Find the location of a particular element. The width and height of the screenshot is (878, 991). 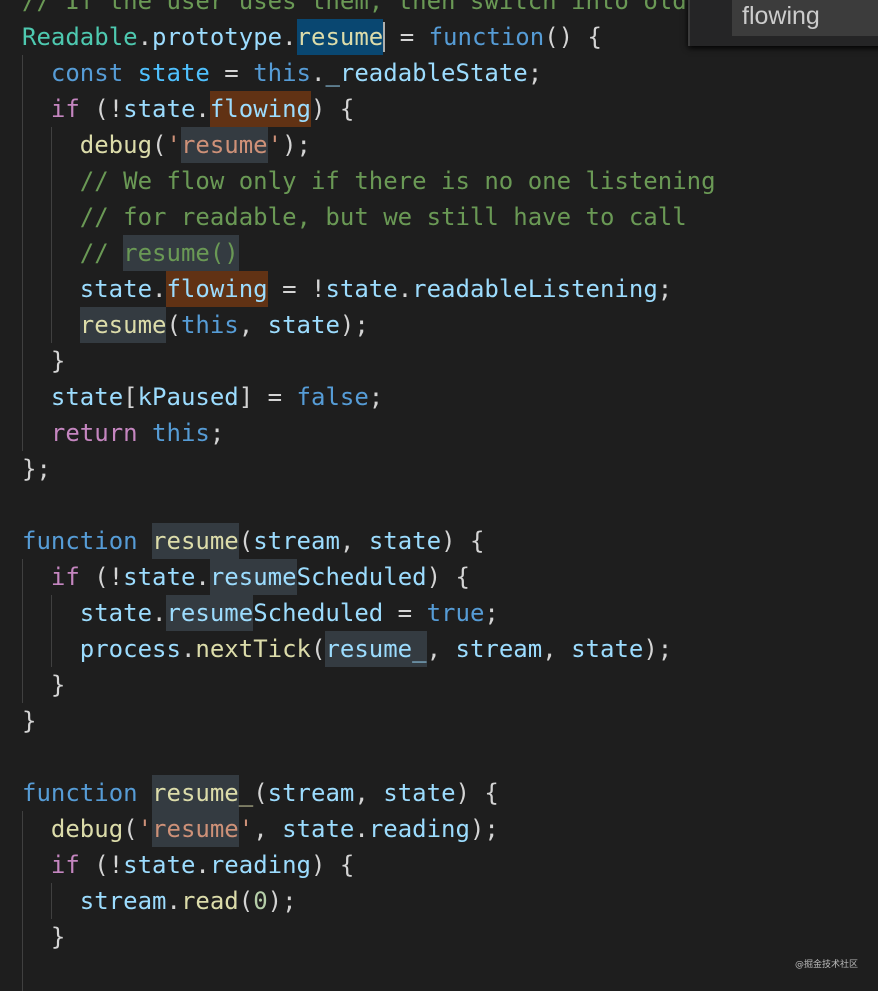

code-line: if (! state. flowing) { is located at coordinates (369, 109).